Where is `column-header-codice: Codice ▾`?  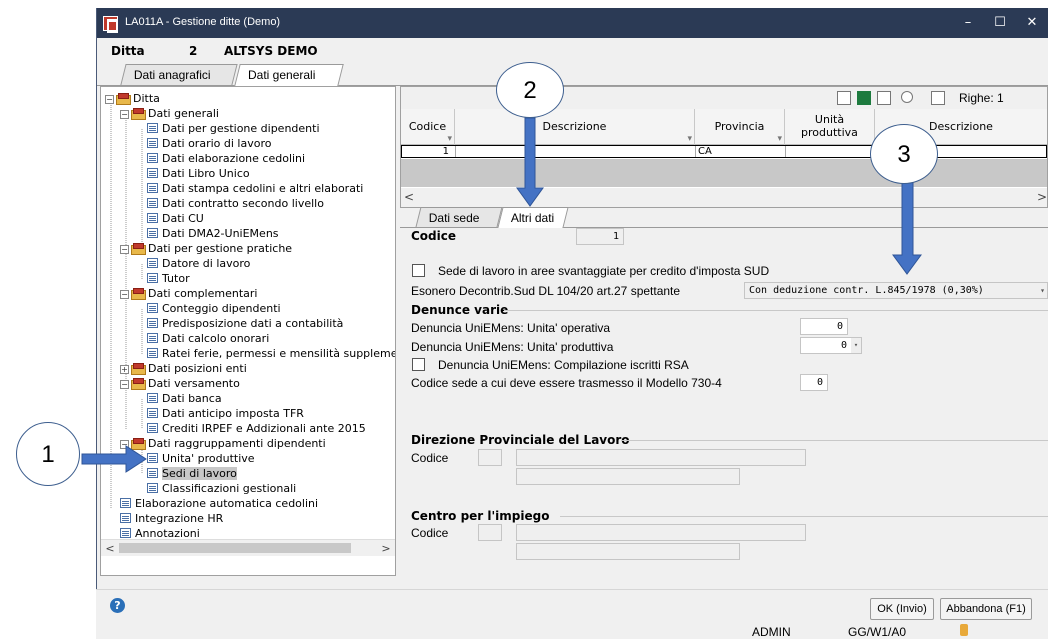
column-header-codice: Codice ▾ is located at coordinates (428, 127).